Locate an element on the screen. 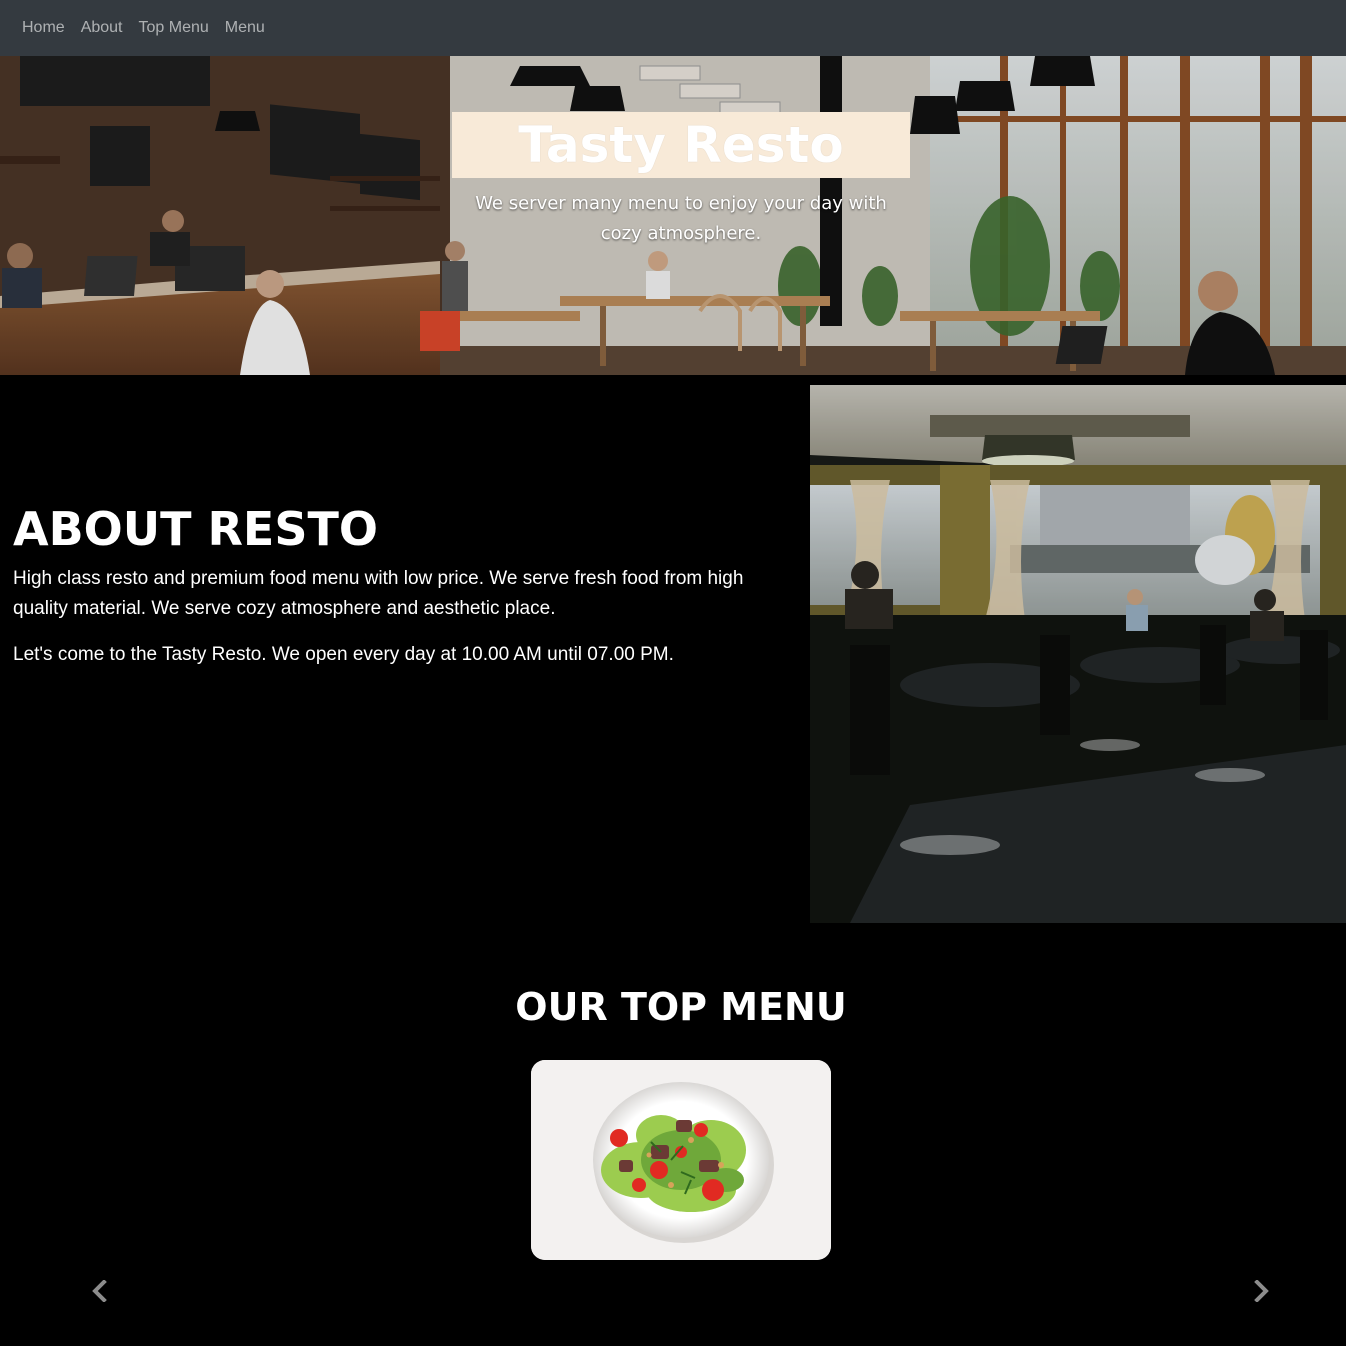 Image resolution: width=1346 pixels, height=1346 pixels. nav-link-about: About is located at coordinates (102, 28).